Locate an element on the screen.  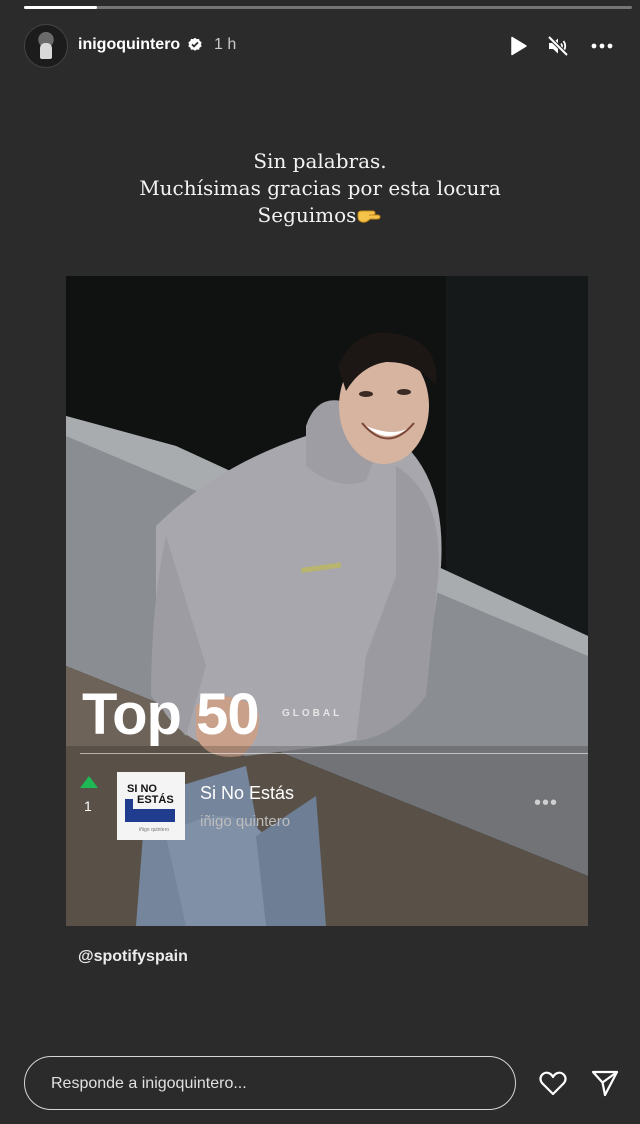
mute-icon is located at coordinates (558, 46).